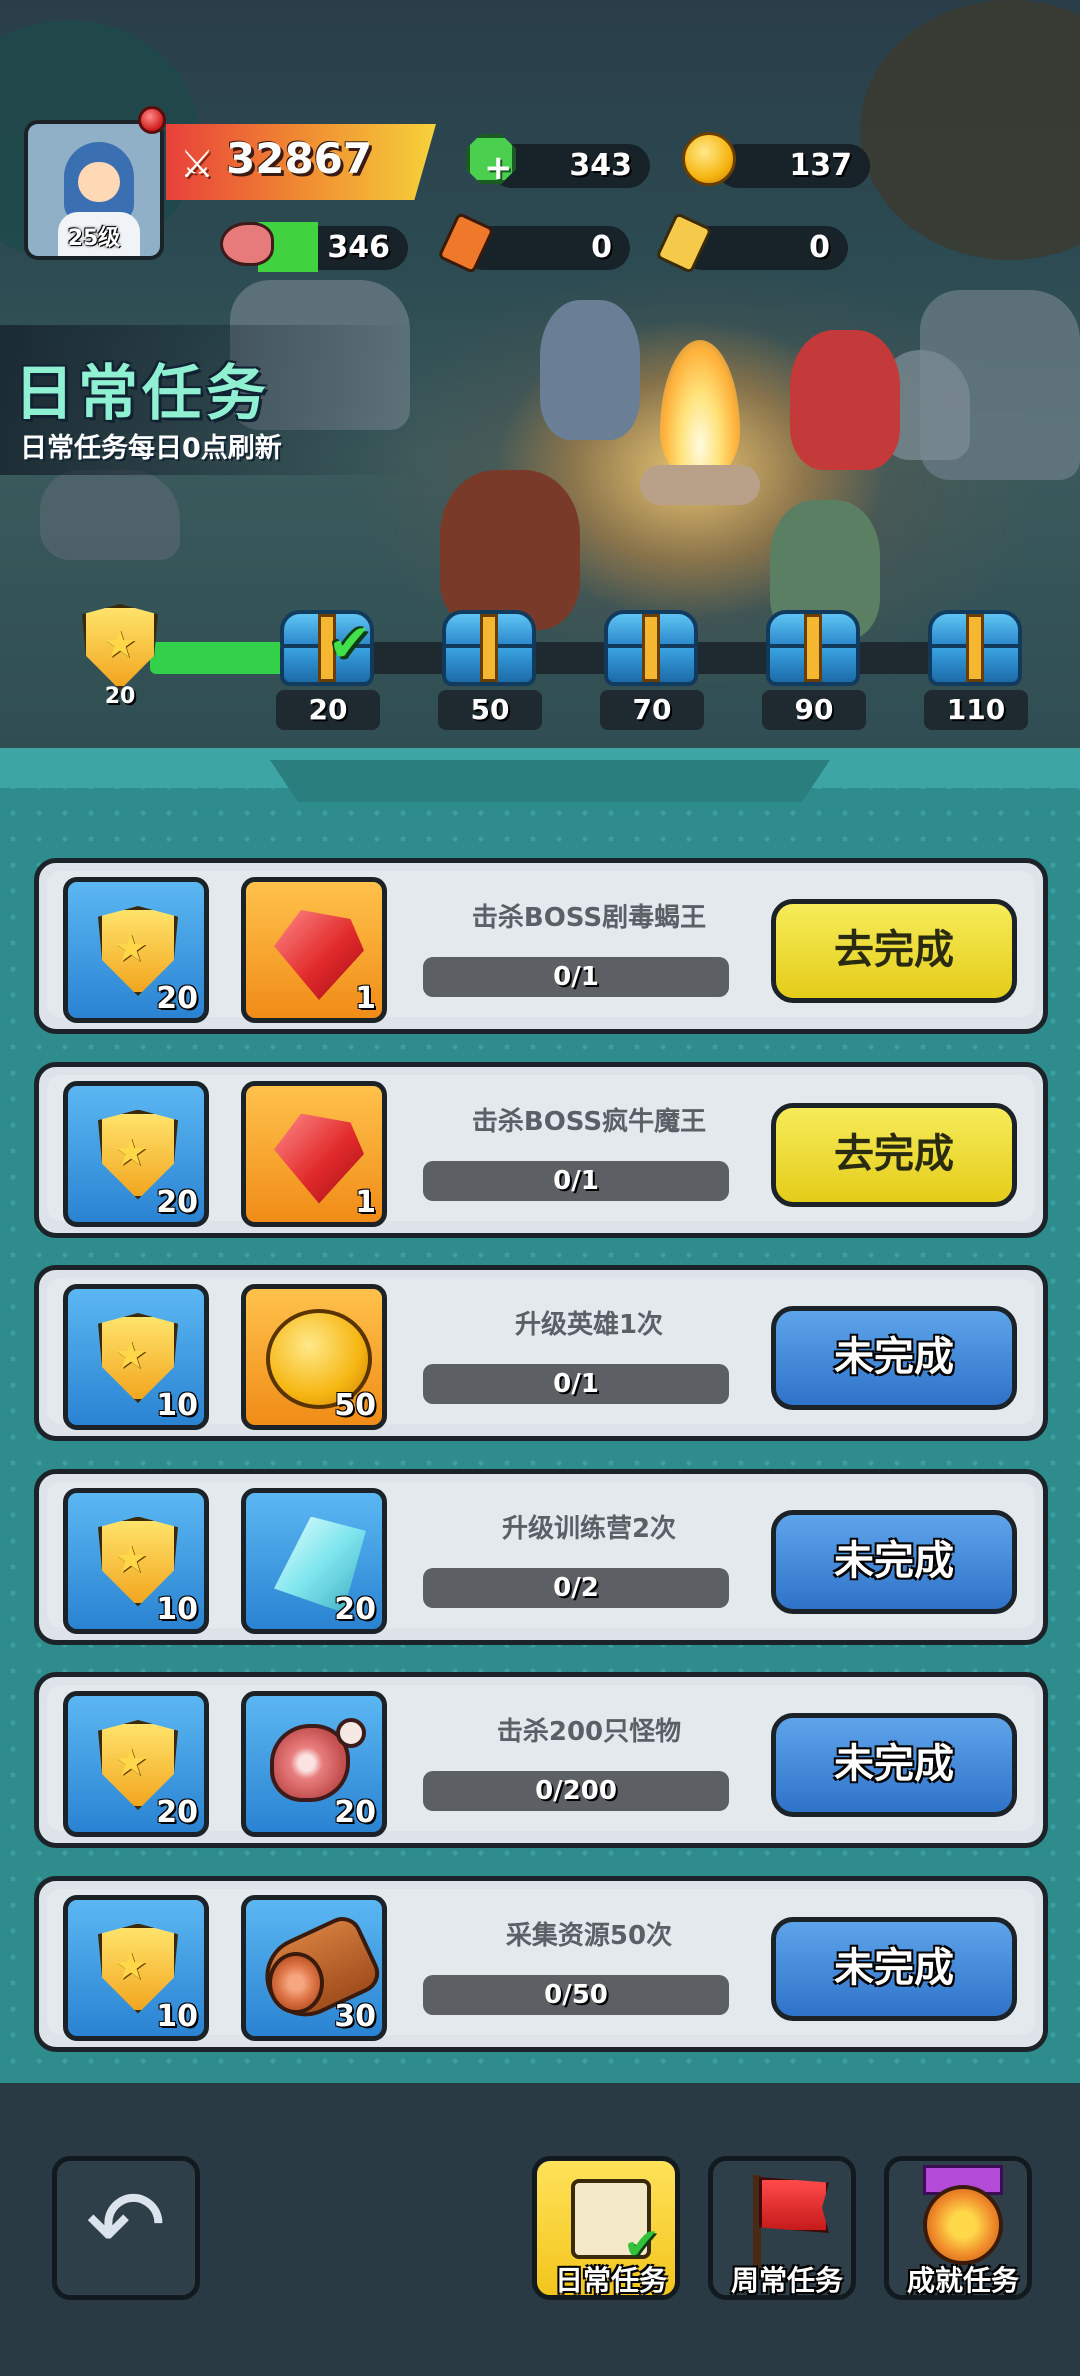  Describe the element at coordinates (541, 1556) in the screenshot. I see `task-card: ★ 10 20 升级训练营2次 0/2 未完成` at that location.